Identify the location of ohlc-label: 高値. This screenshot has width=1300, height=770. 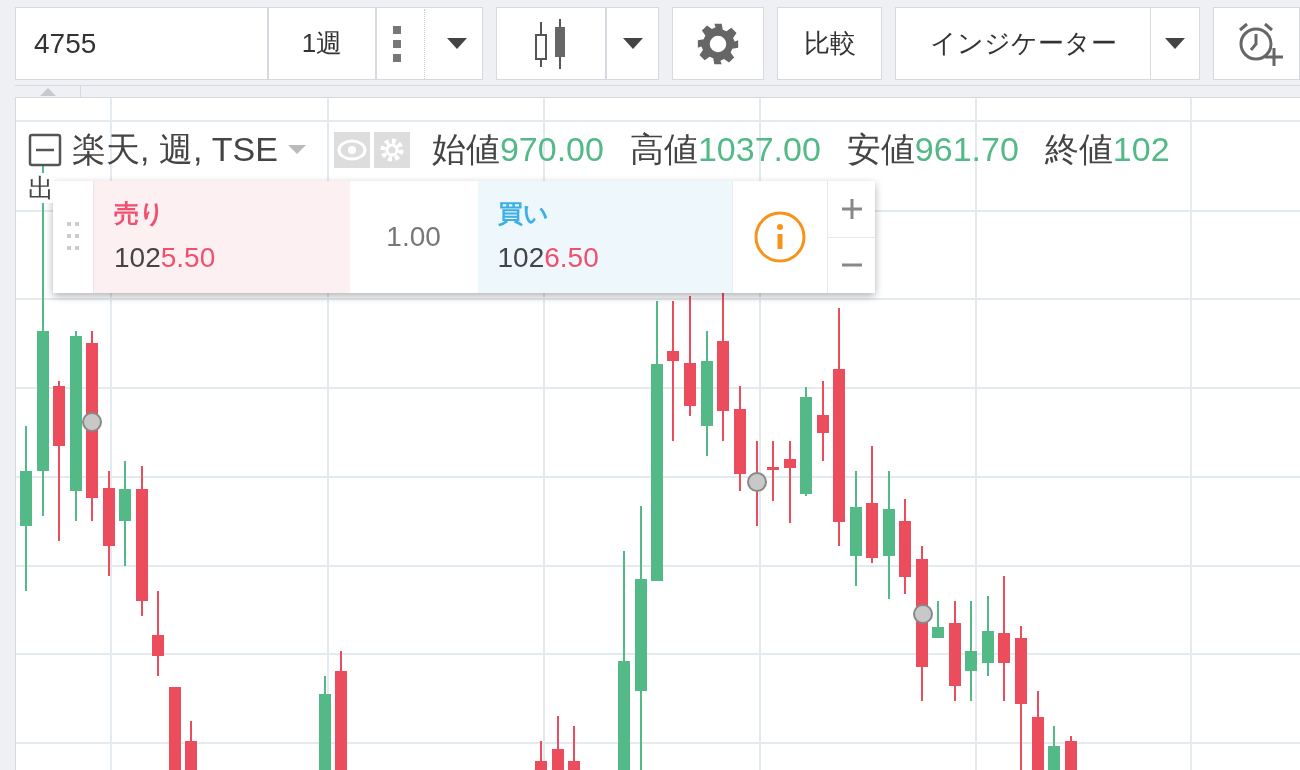
(663, 149).